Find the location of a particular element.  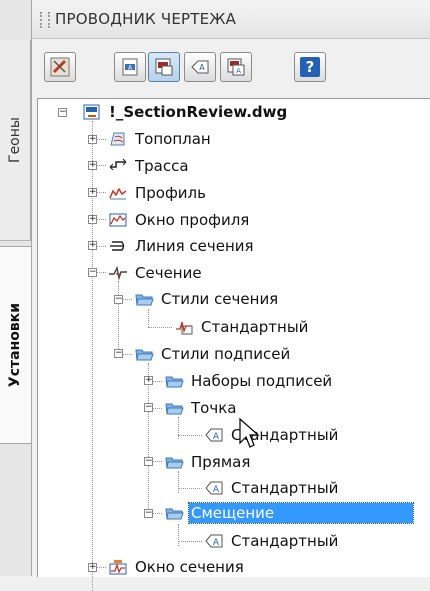

toolbar: A A A ? is located at coordinates (231, 66).